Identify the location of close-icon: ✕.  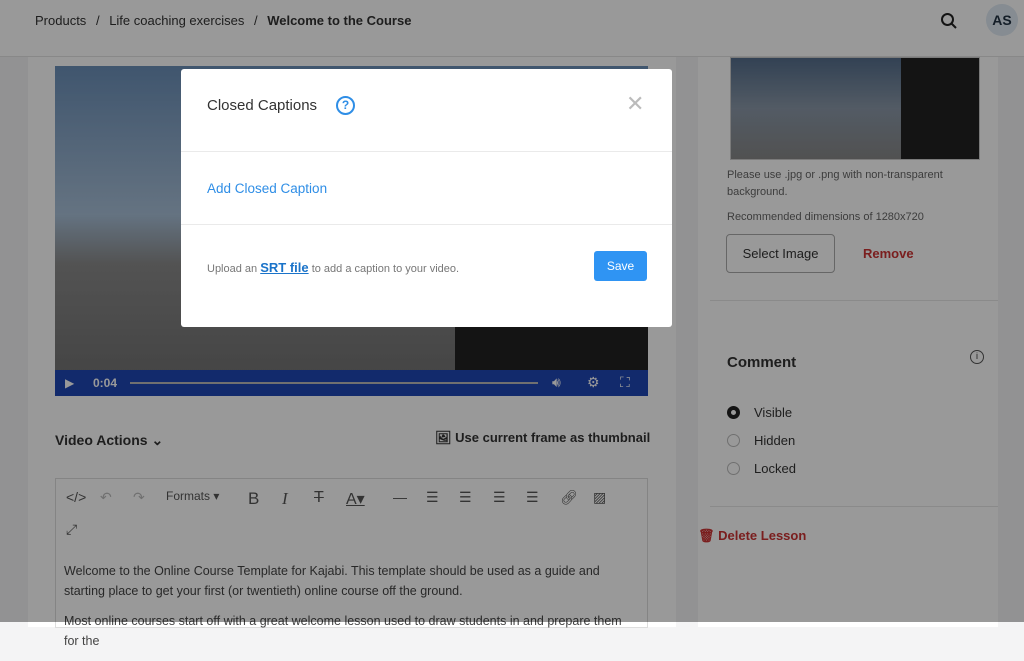
(635, 104).